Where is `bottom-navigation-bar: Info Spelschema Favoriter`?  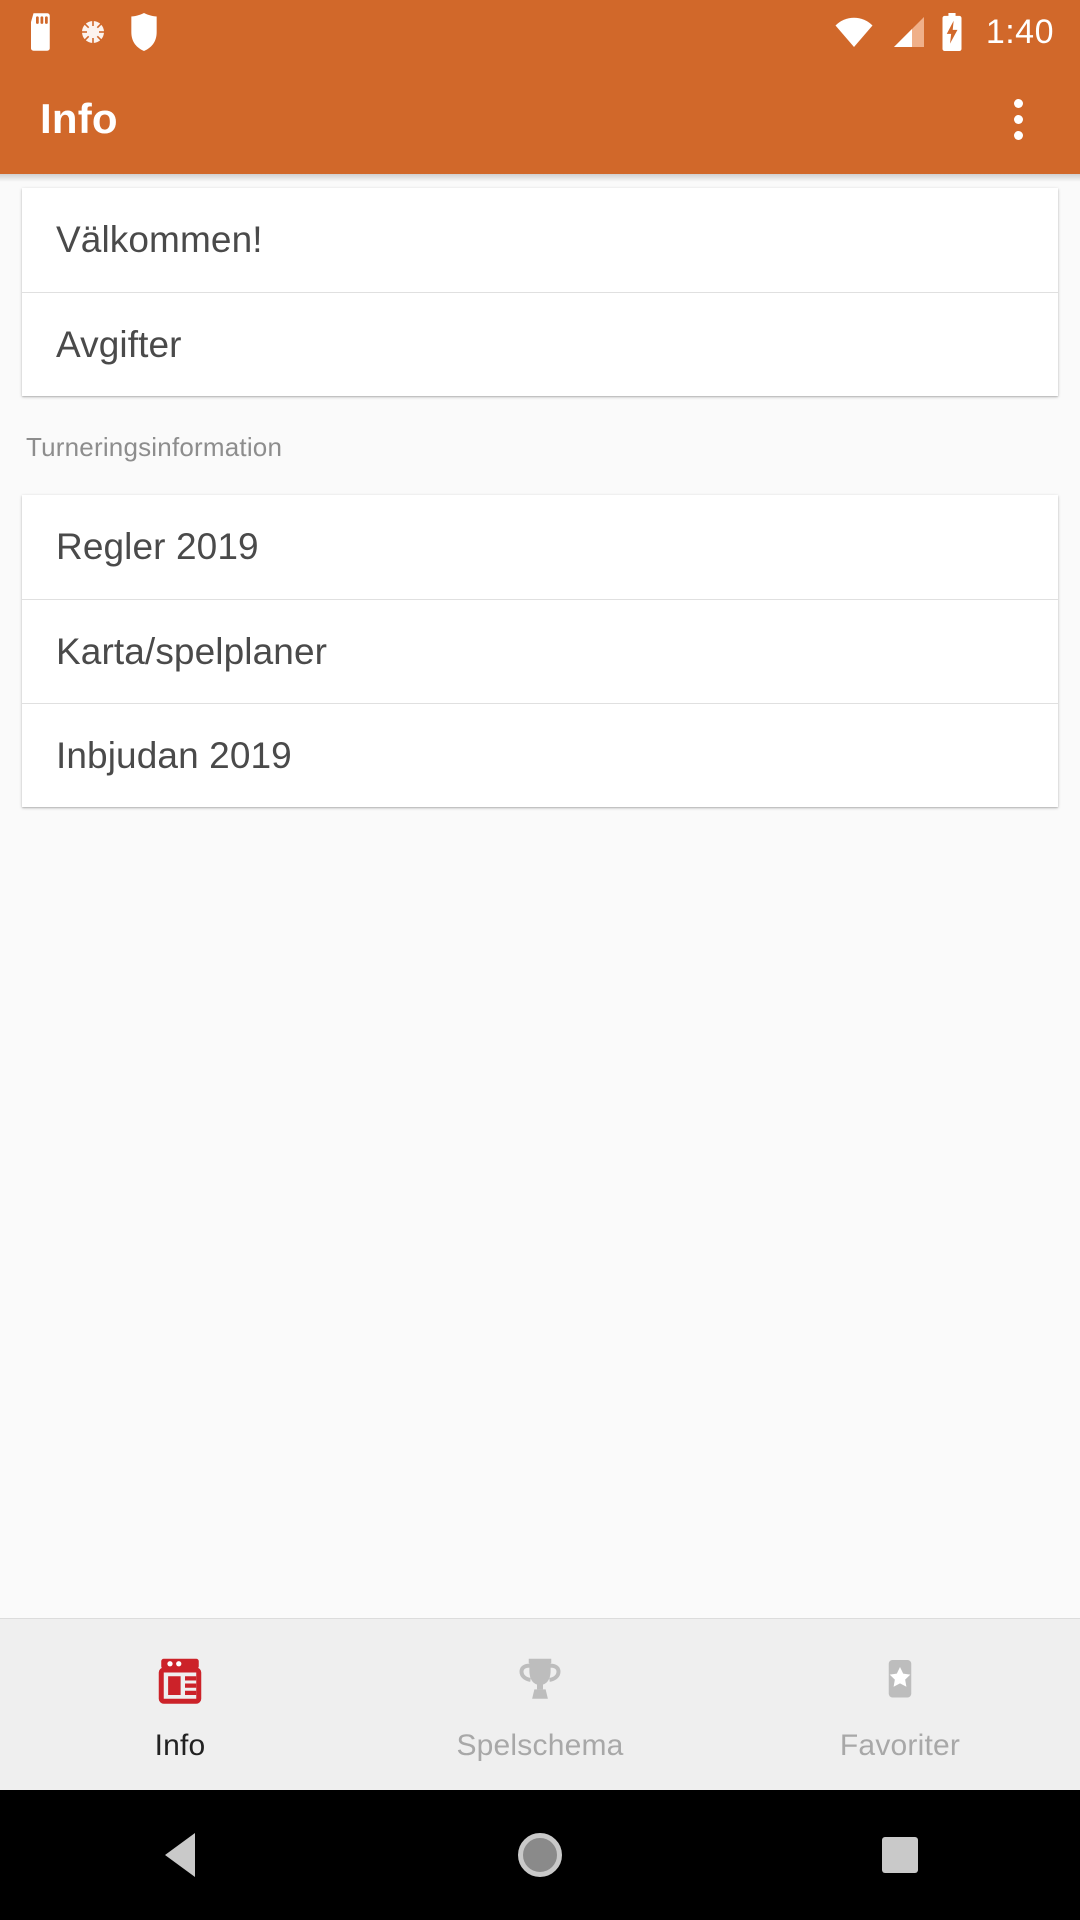
bottom-navigation-bar: Info Spelschema Favoriter is located at coordinates (540, 1704).